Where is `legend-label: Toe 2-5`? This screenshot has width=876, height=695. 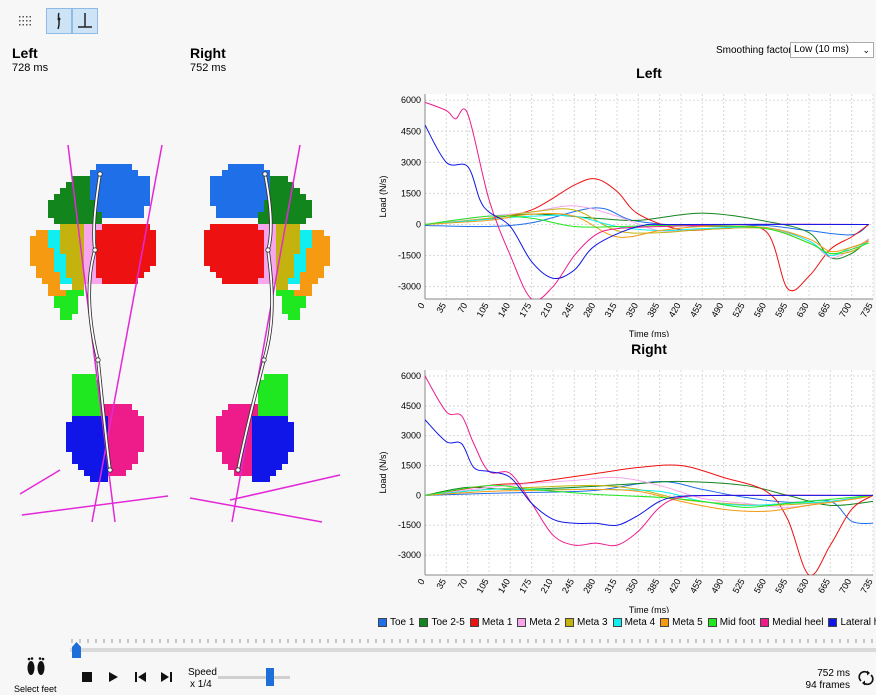
legend-label: Toe 2-5 is located at coordinates (448, 622).